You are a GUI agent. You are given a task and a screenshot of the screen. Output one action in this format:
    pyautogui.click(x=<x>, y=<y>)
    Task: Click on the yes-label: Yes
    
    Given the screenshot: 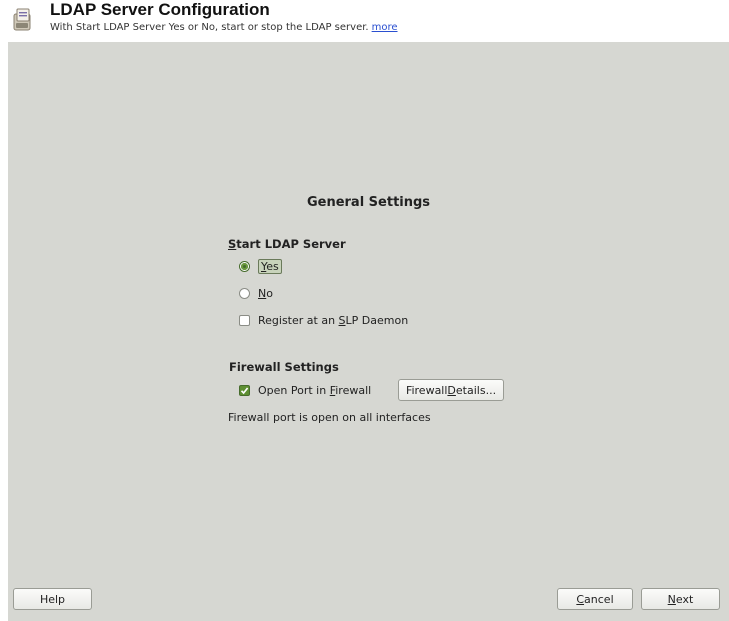 What is the action you would take?
    pyautogui.click(x=270, y=266)
    